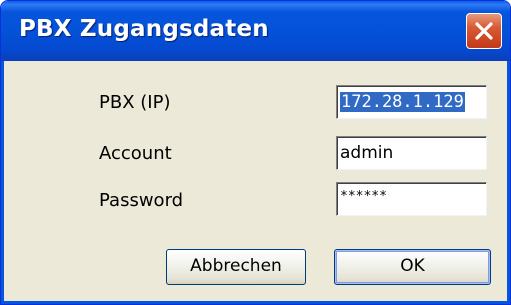 The width and height of the screenshot is (511, 305). I want to click on pbx-ip-label: PBX (IP), so click(135, 102).